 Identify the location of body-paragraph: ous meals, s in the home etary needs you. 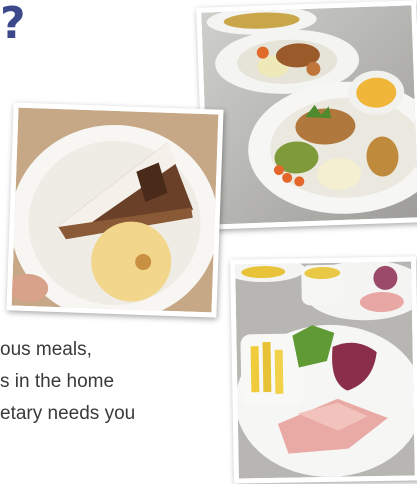
(116, 382).